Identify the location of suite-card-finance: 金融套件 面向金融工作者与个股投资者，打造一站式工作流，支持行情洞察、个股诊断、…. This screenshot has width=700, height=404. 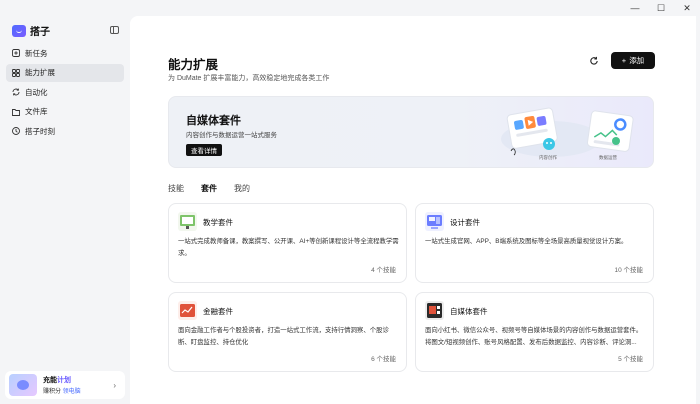
(287, 332).